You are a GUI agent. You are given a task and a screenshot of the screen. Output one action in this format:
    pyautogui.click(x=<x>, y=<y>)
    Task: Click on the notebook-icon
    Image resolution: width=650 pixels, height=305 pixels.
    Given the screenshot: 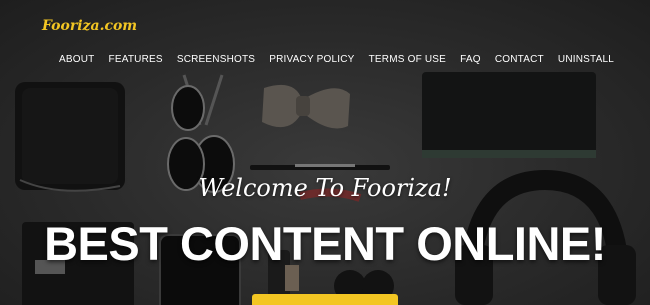 What is the action you would take?
    pyautogui.click(x=509, y=115)
    